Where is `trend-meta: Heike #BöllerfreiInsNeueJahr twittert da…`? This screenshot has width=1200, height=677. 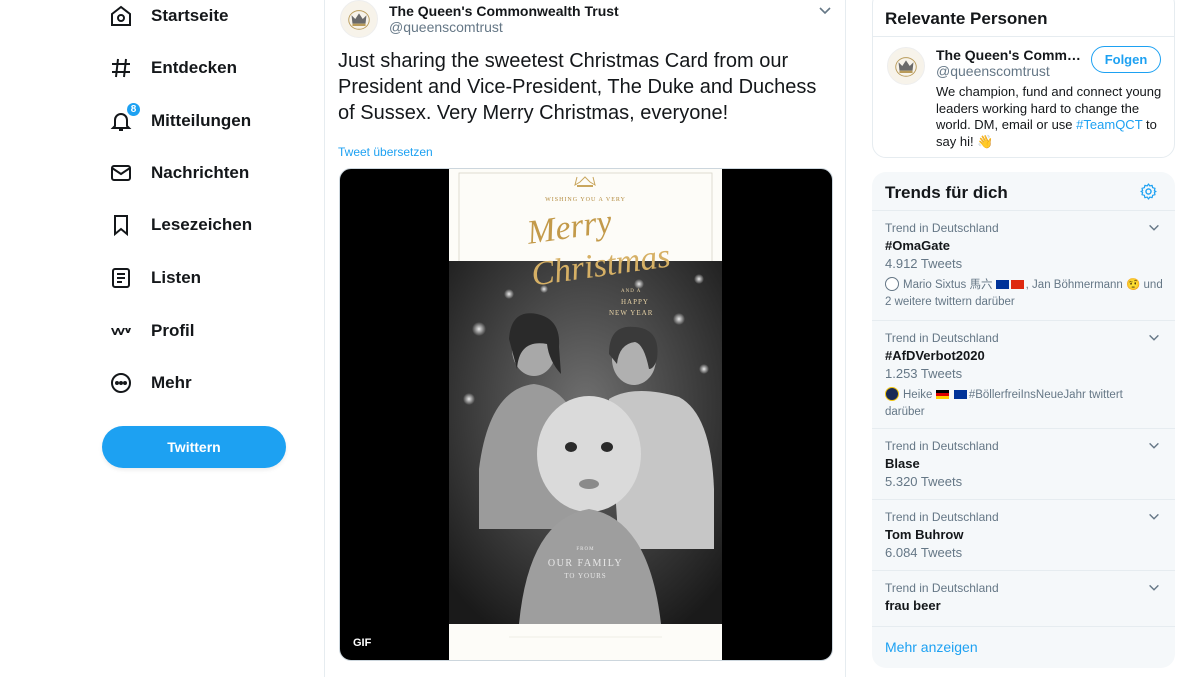
trend-meta: Heike #BöllerfreiInsNeueJahr twittert da… is located at coordinates (1025, 403).